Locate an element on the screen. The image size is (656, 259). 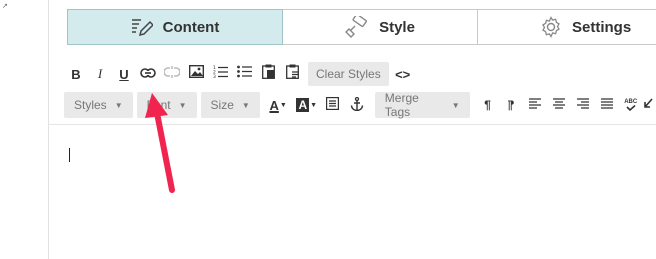
paint-roller-icon is located at coordinates (357, 27).